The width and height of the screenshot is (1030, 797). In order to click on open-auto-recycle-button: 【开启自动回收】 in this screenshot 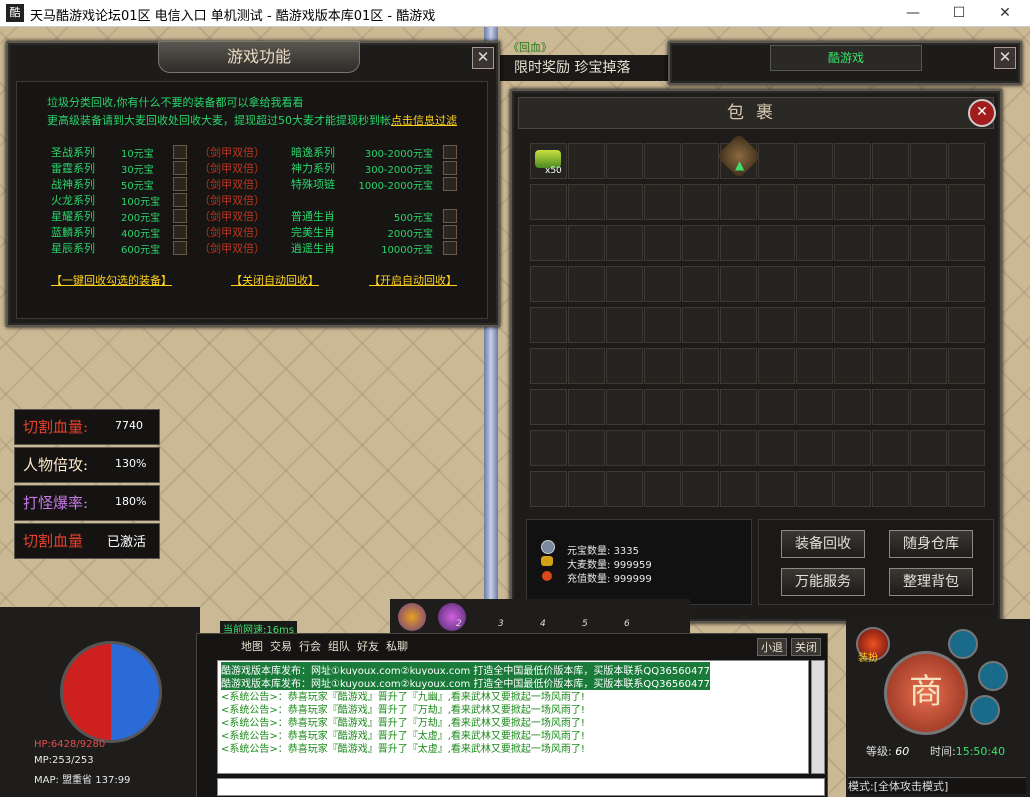, I will do `click(413, 280)`.